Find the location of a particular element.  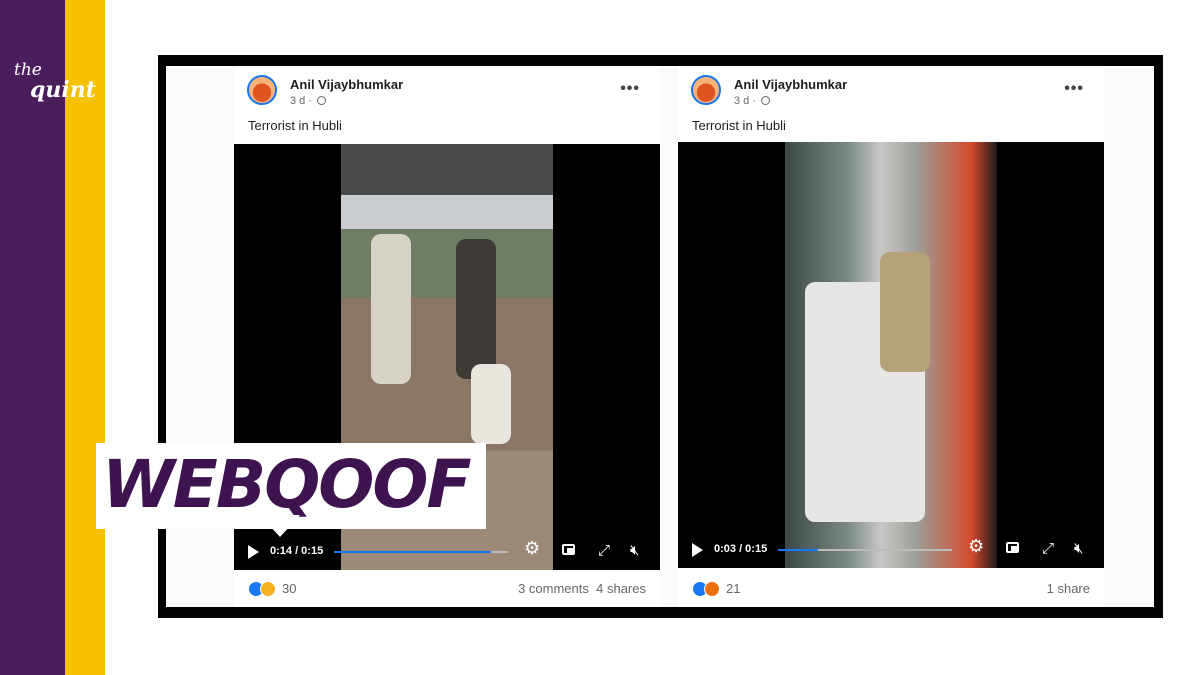

post-footer: 30 3 comments 4 shares is located at coordinates (447, 588).